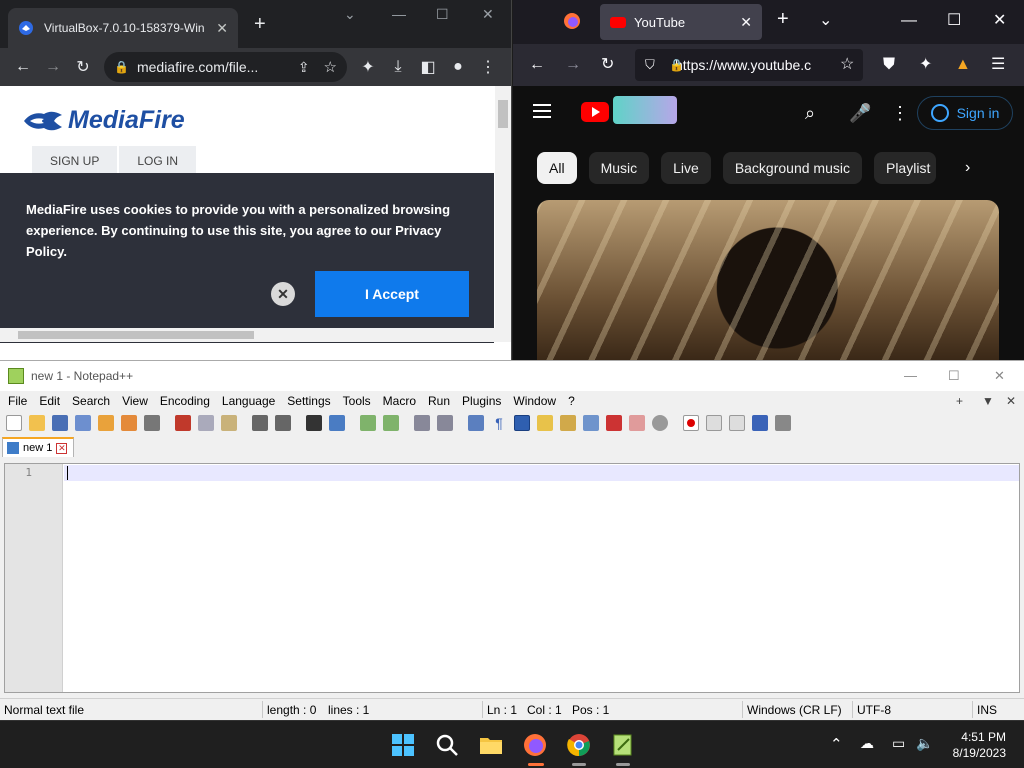  Describe the element at coordinates (614, 423) in the screenshot. I see `folder-as-workspace-icon` at that location.